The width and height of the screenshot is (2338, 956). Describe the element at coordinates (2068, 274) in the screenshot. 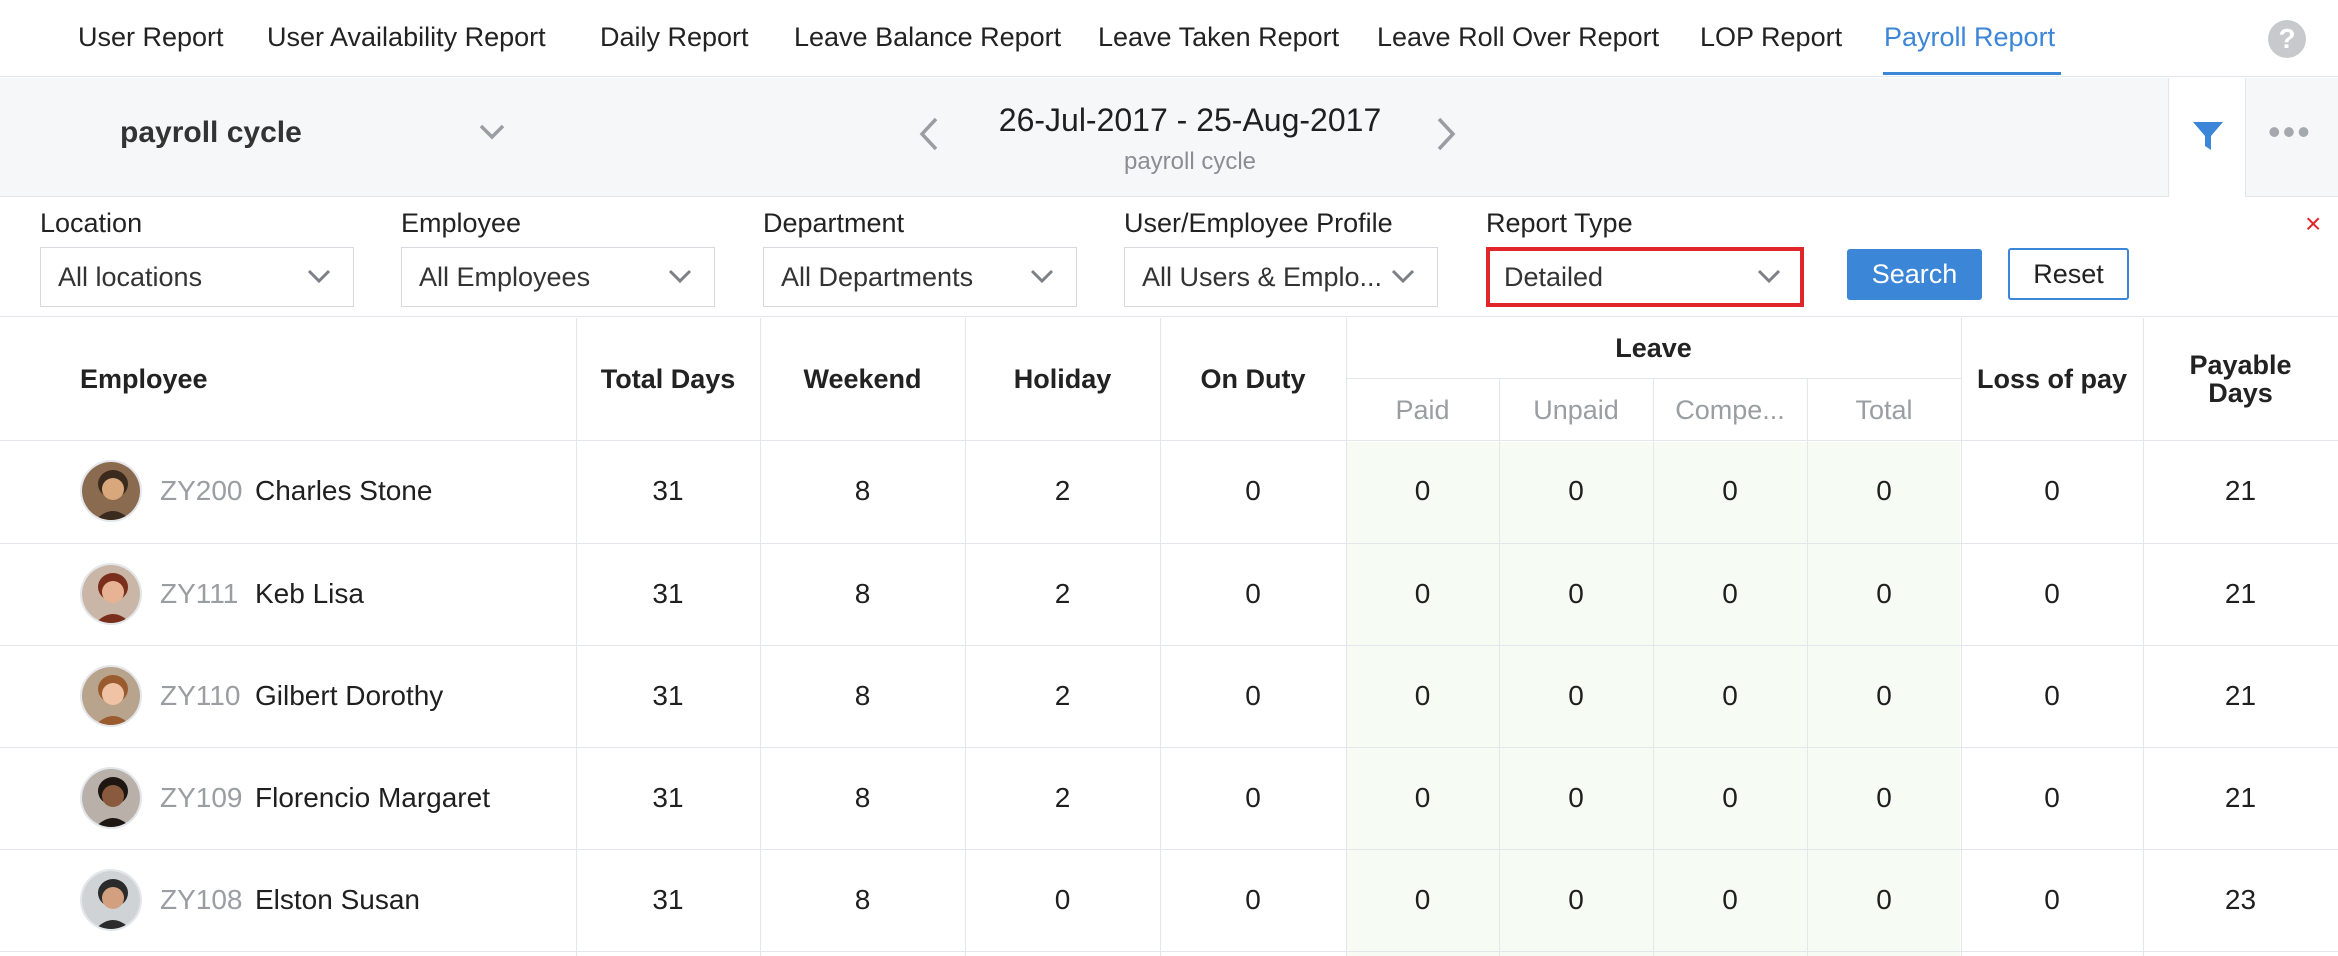

I see `reset-button: Reset` at that location.